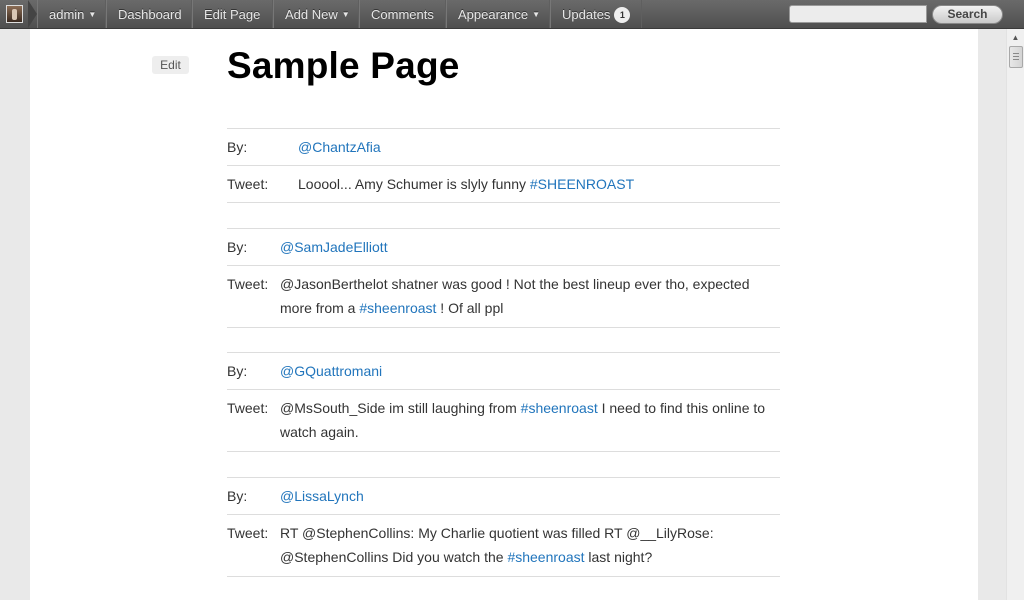 This screenshot has height=600, width=1024. I want to click on scroll-up-arrow-icon: ▲, so click(1015, 37).